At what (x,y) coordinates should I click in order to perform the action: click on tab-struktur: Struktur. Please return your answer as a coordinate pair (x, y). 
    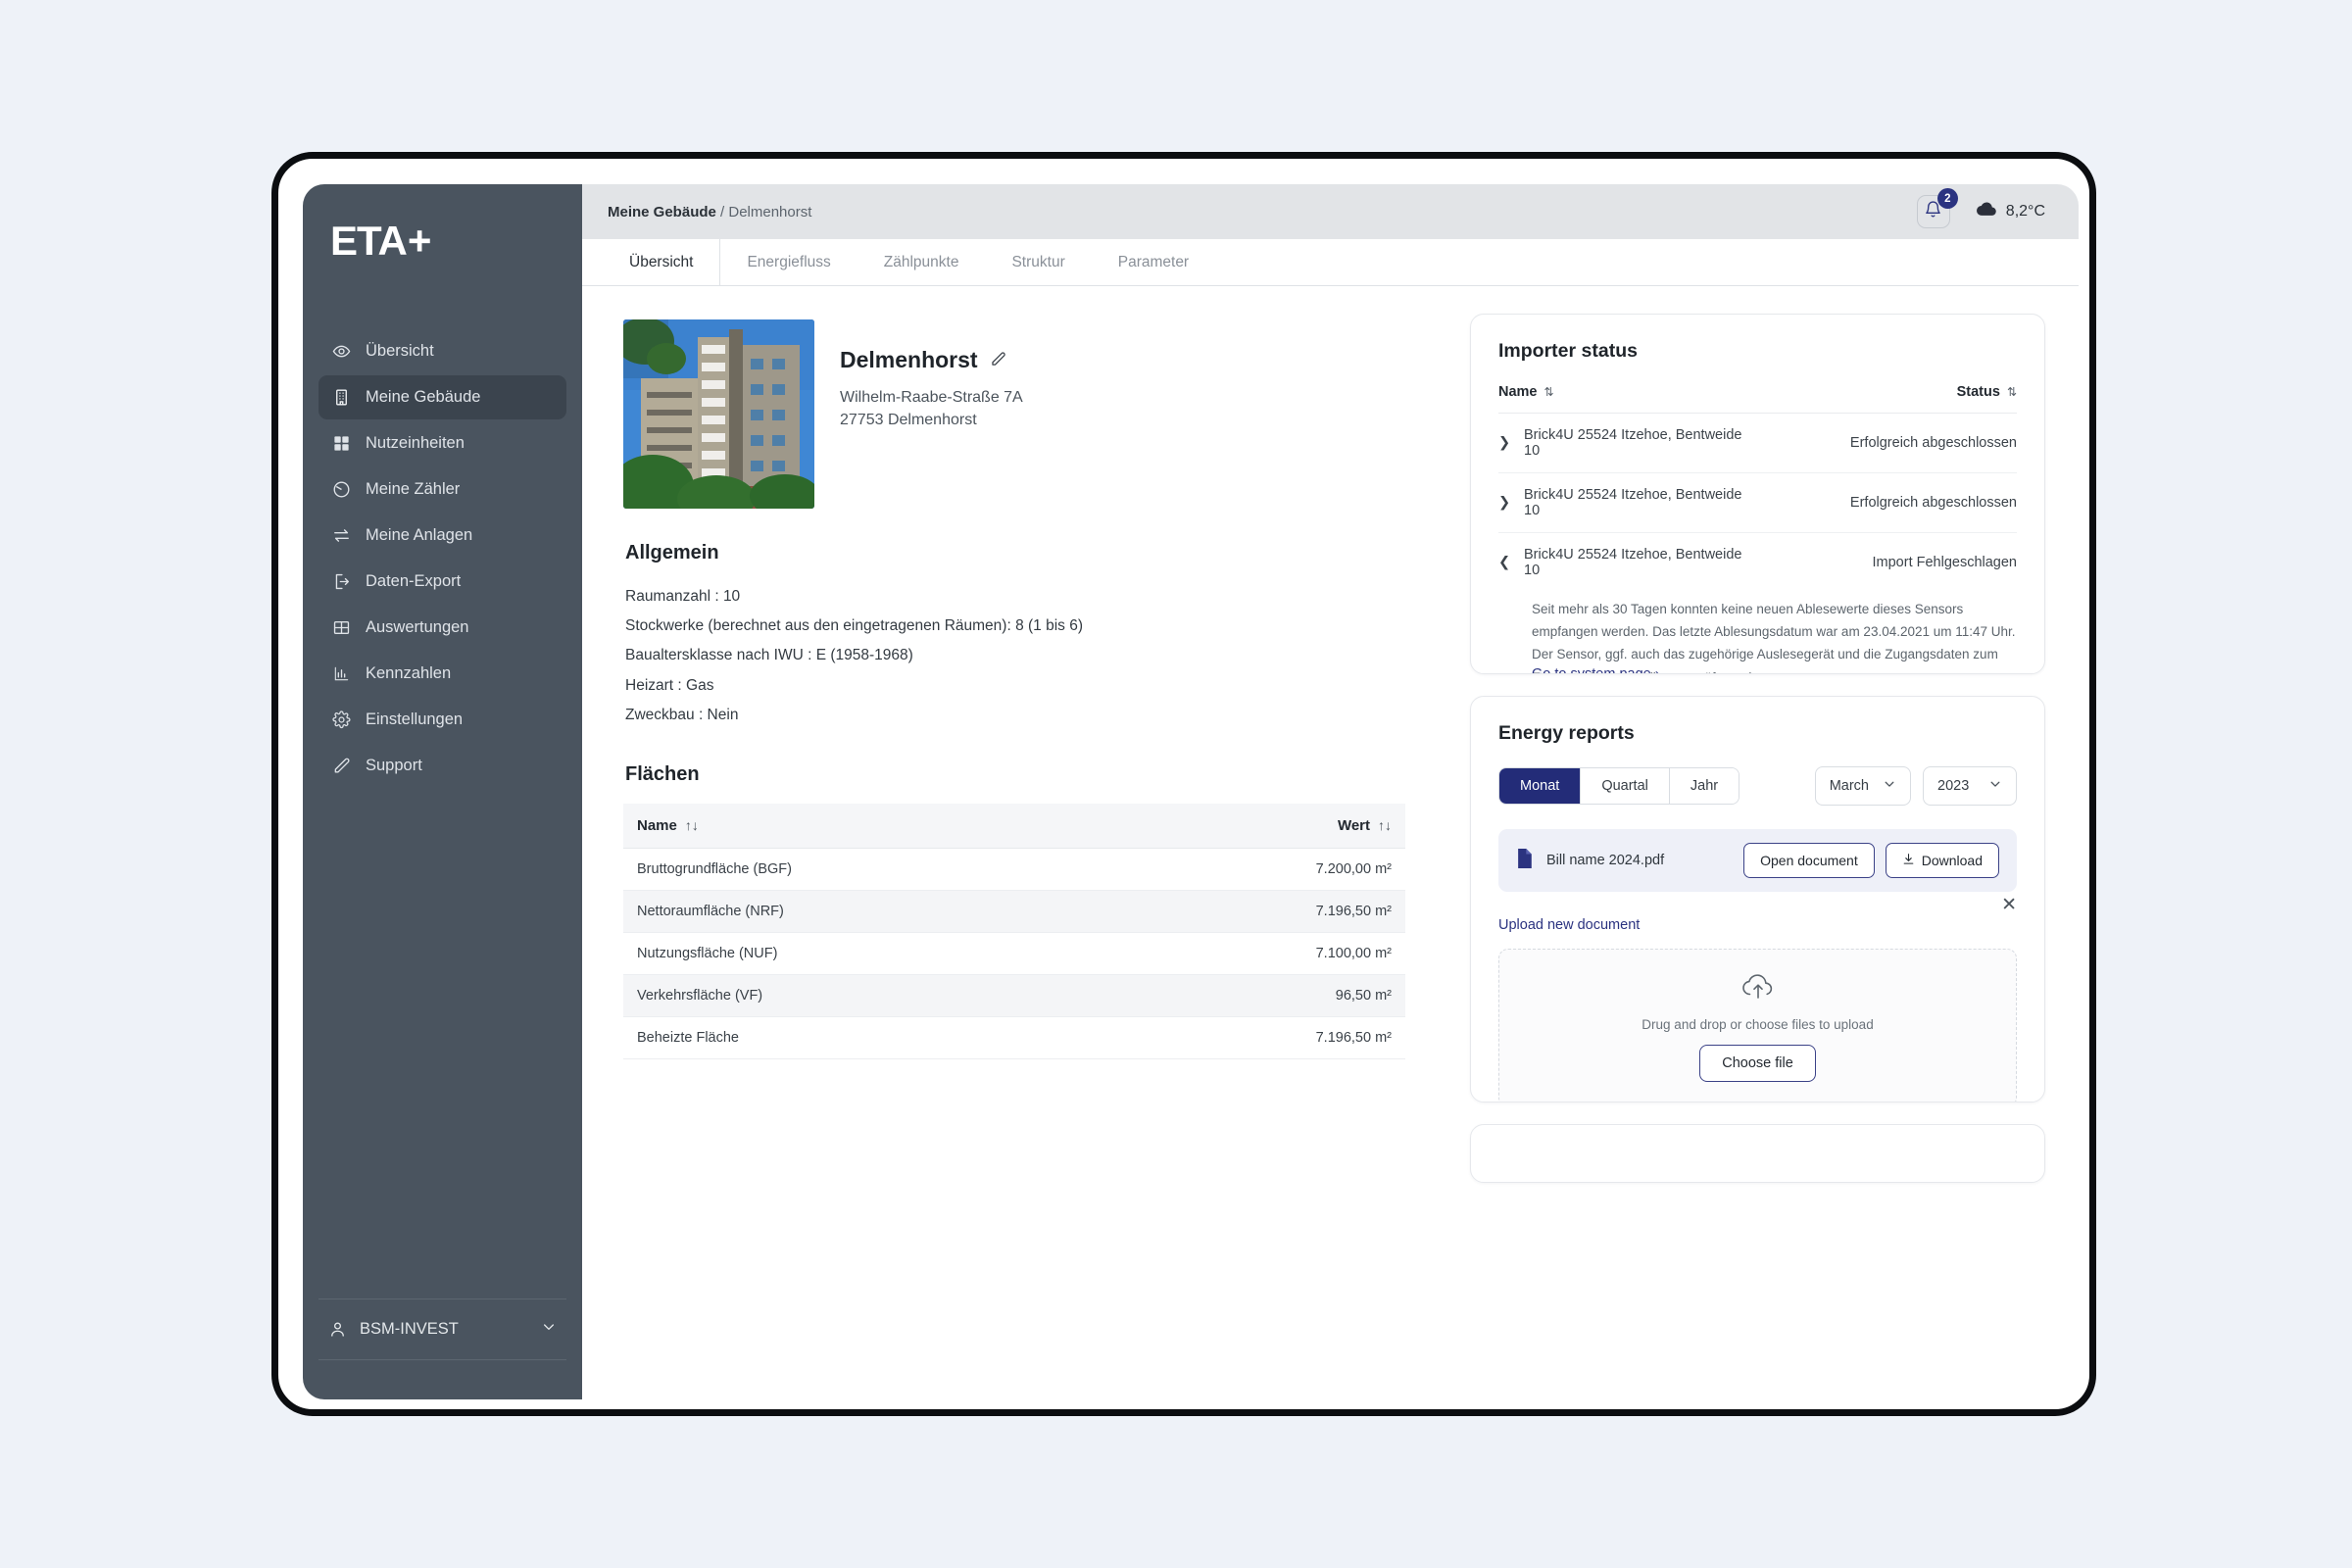
    Looking at the image, I should click on (1038, 262).